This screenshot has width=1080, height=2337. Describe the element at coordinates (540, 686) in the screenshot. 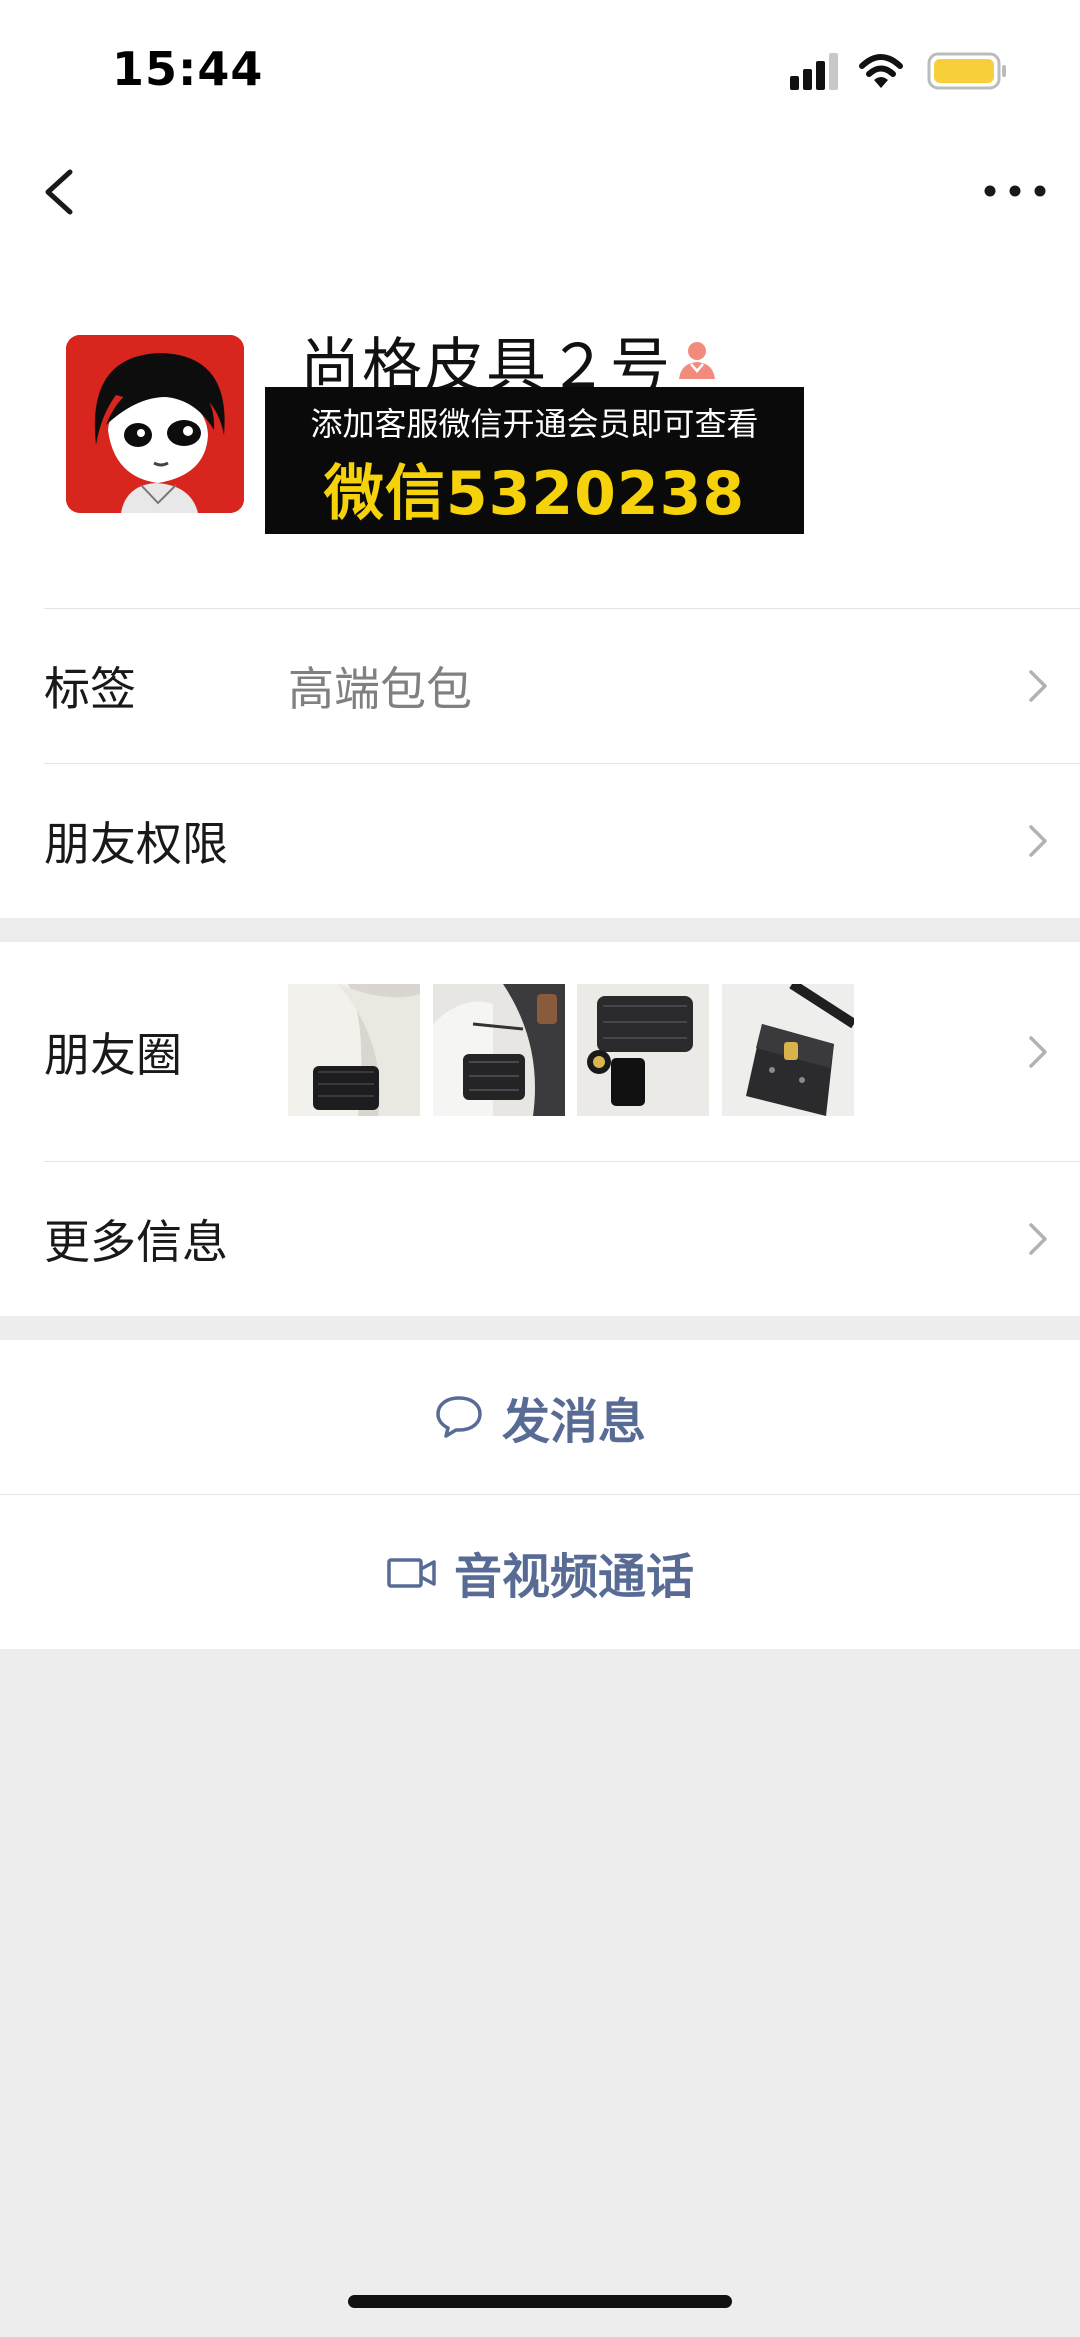

I see `tag-row: 标签 高端包包` at that location.